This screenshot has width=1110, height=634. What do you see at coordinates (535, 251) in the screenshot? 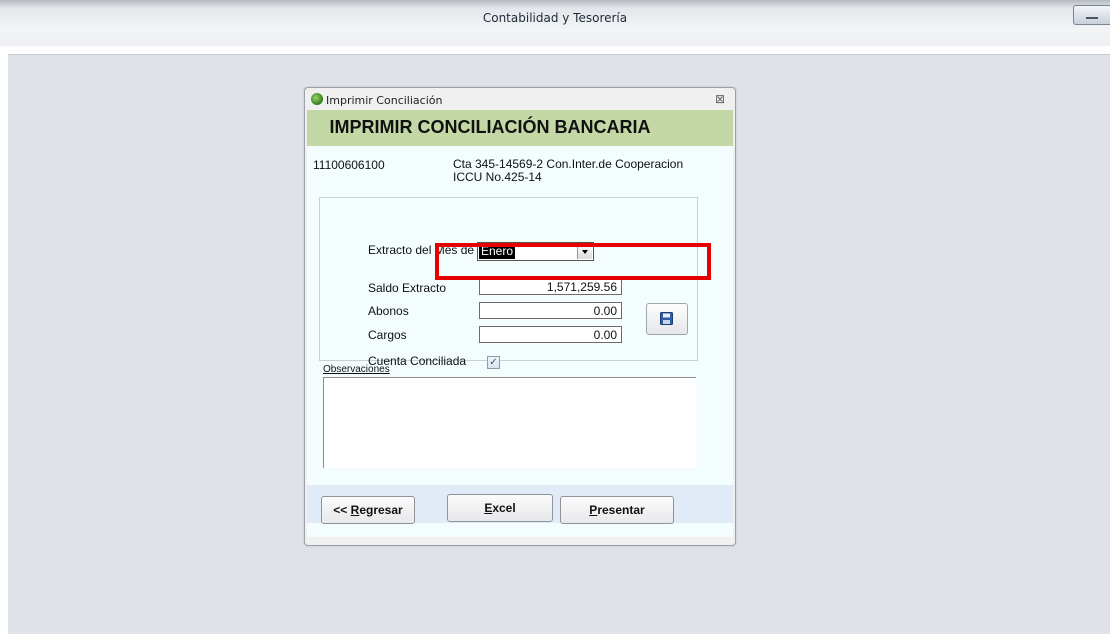
I see `month-select: Enero` at bounding box center [535, 251].